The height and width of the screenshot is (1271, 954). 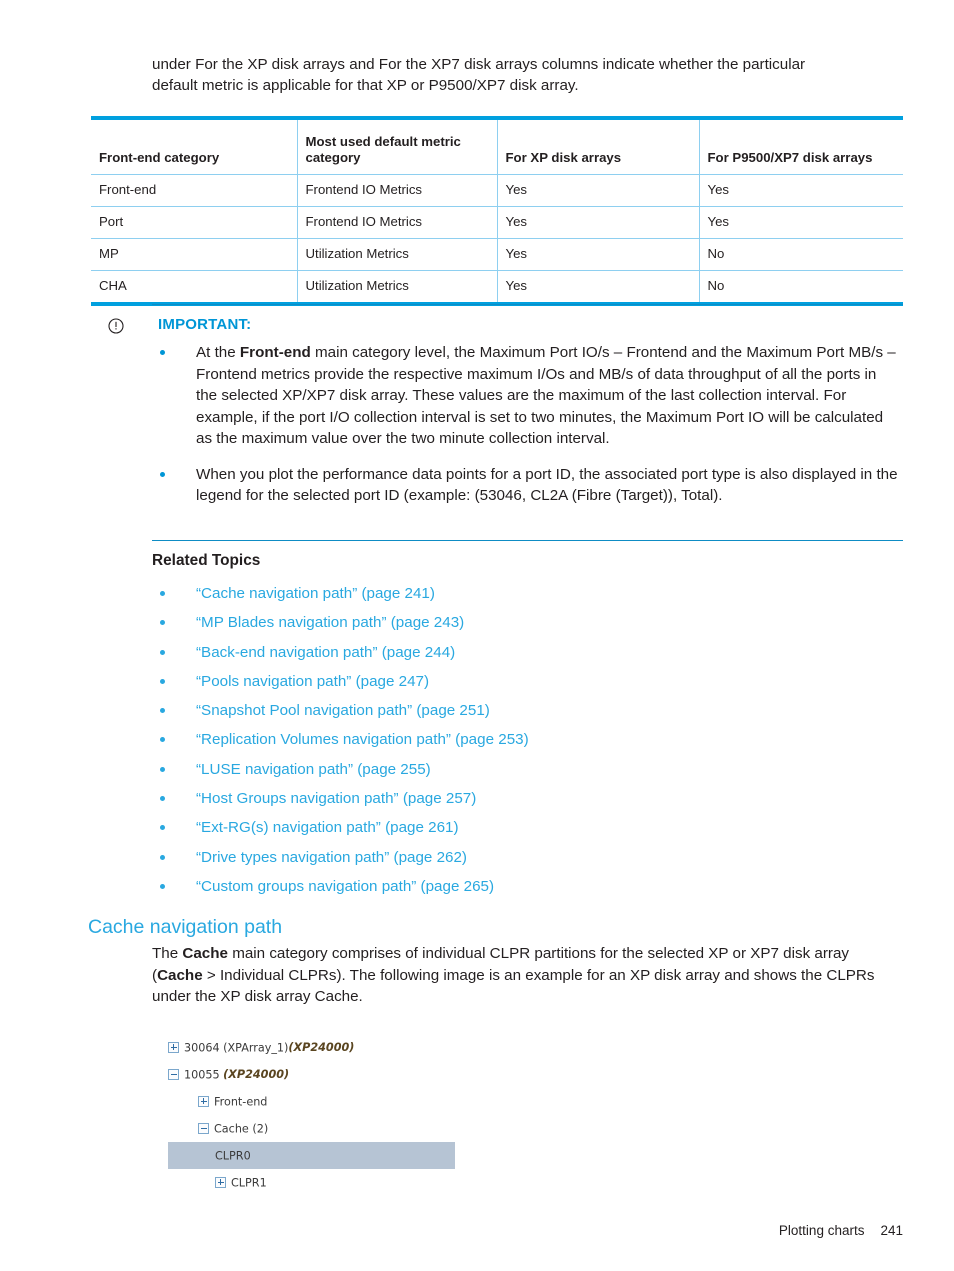 I want to click on related-link: “Back-end navigation path” (page 244), so click(x=325, y=652).